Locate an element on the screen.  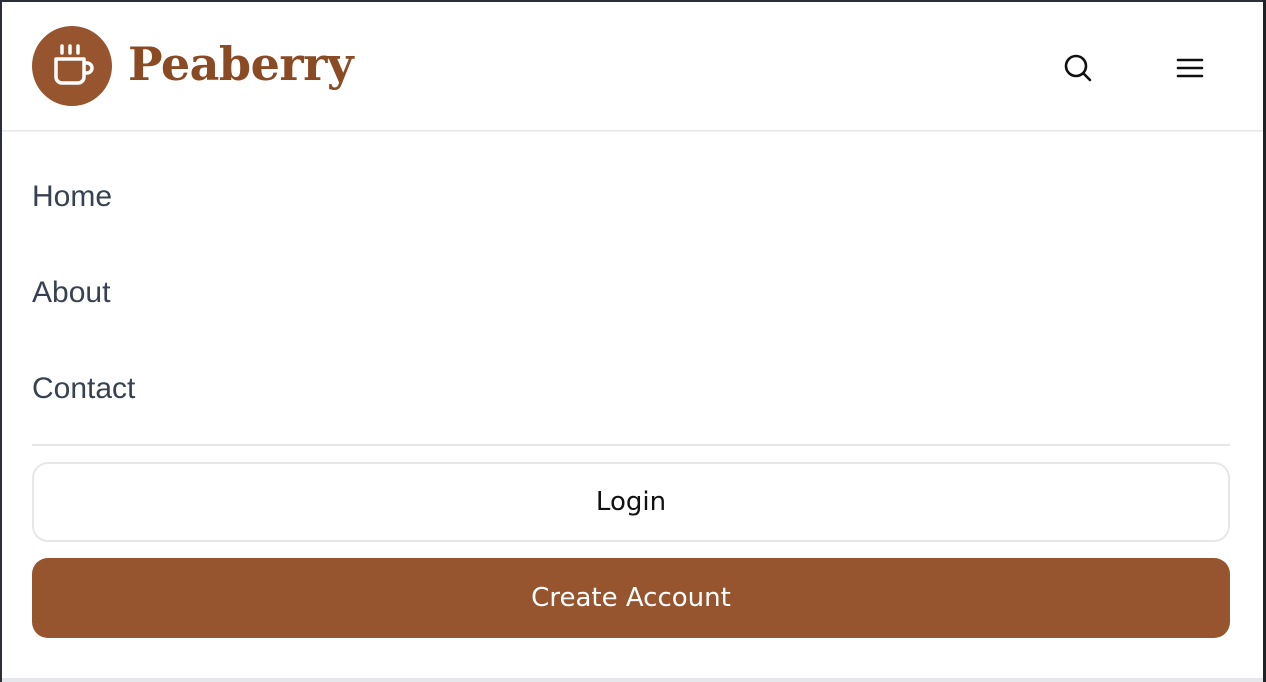
create-account-button: Create Account is located at coordinates (631, 598).